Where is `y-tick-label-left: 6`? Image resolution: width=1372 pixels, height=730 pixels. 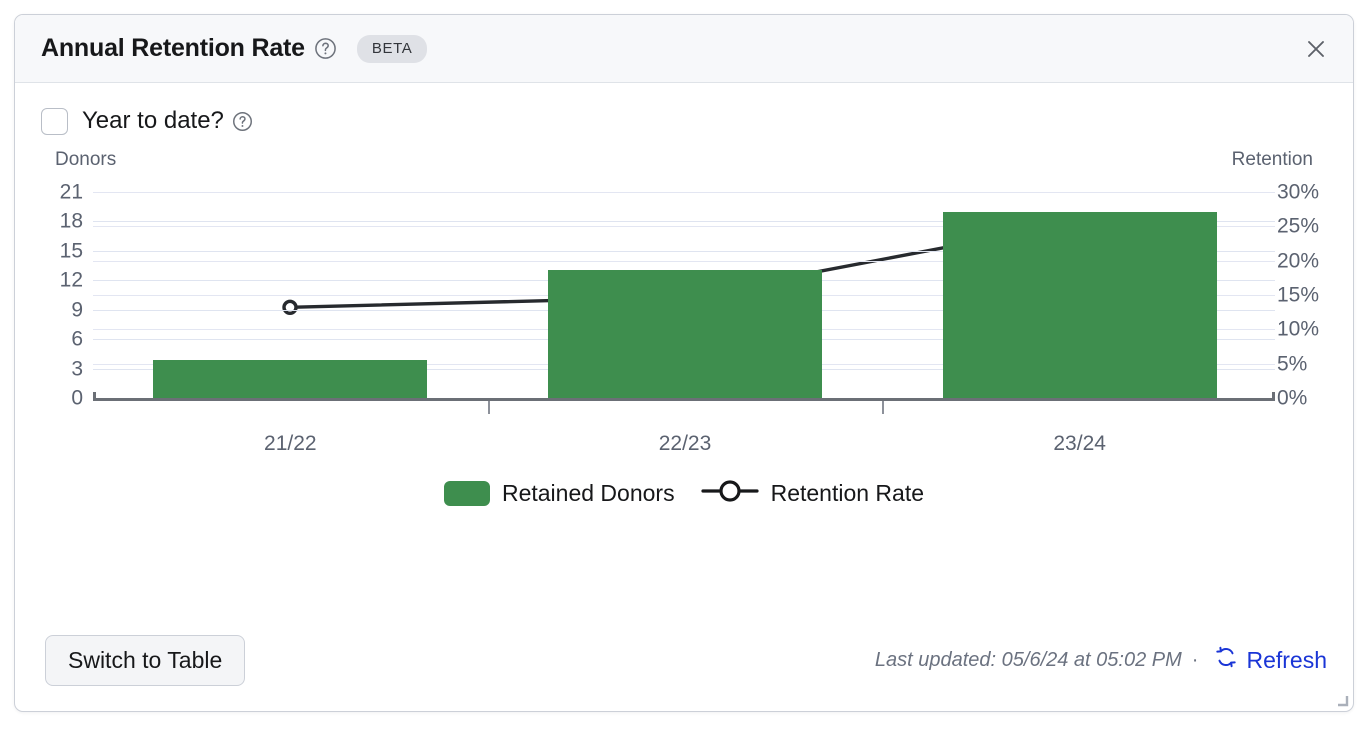 y-tick-label-left: 6 is located at coordinates (77, 339).